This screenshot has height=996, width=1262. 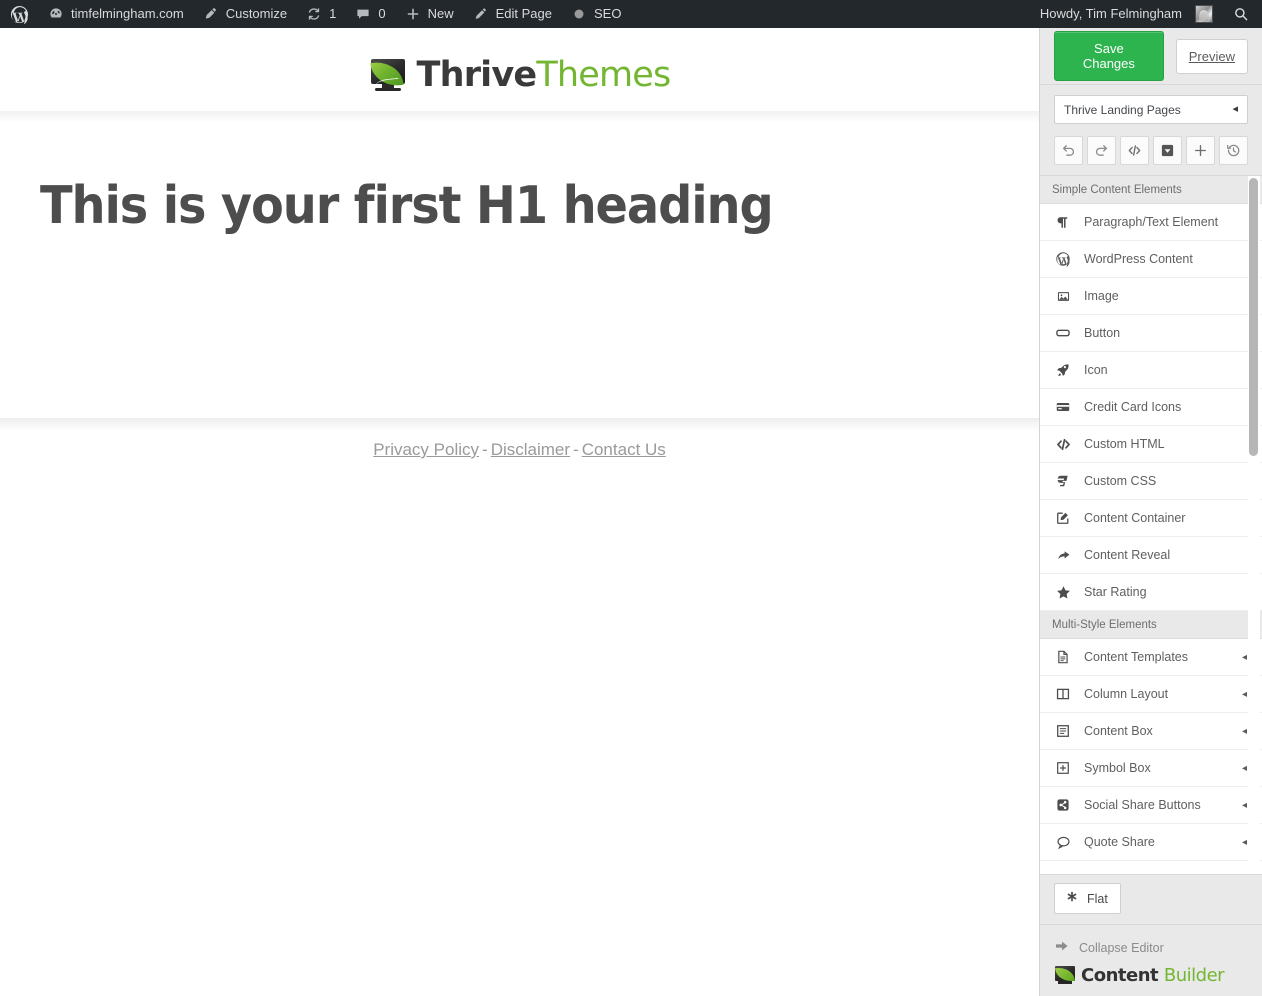 I want to click on circle-icon, so click(x=579, y=14).